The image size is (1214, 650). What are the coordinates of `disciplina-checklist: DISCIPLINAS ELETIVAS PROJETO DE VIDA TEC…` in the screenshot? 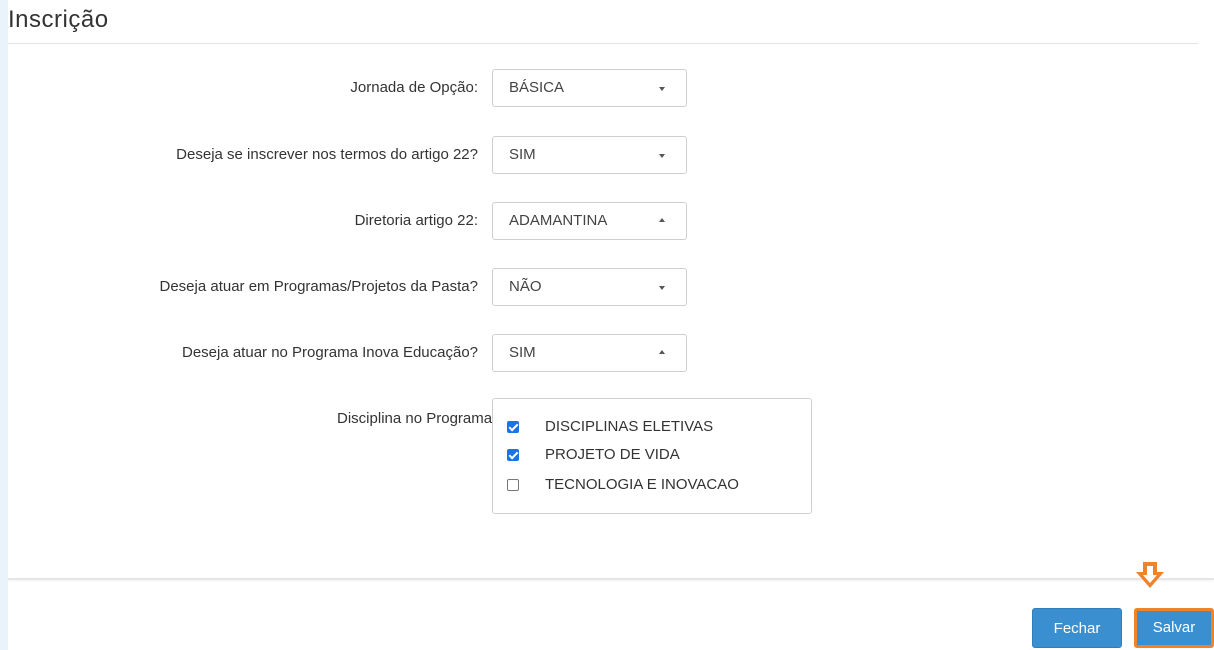 It's located at (652, 456).